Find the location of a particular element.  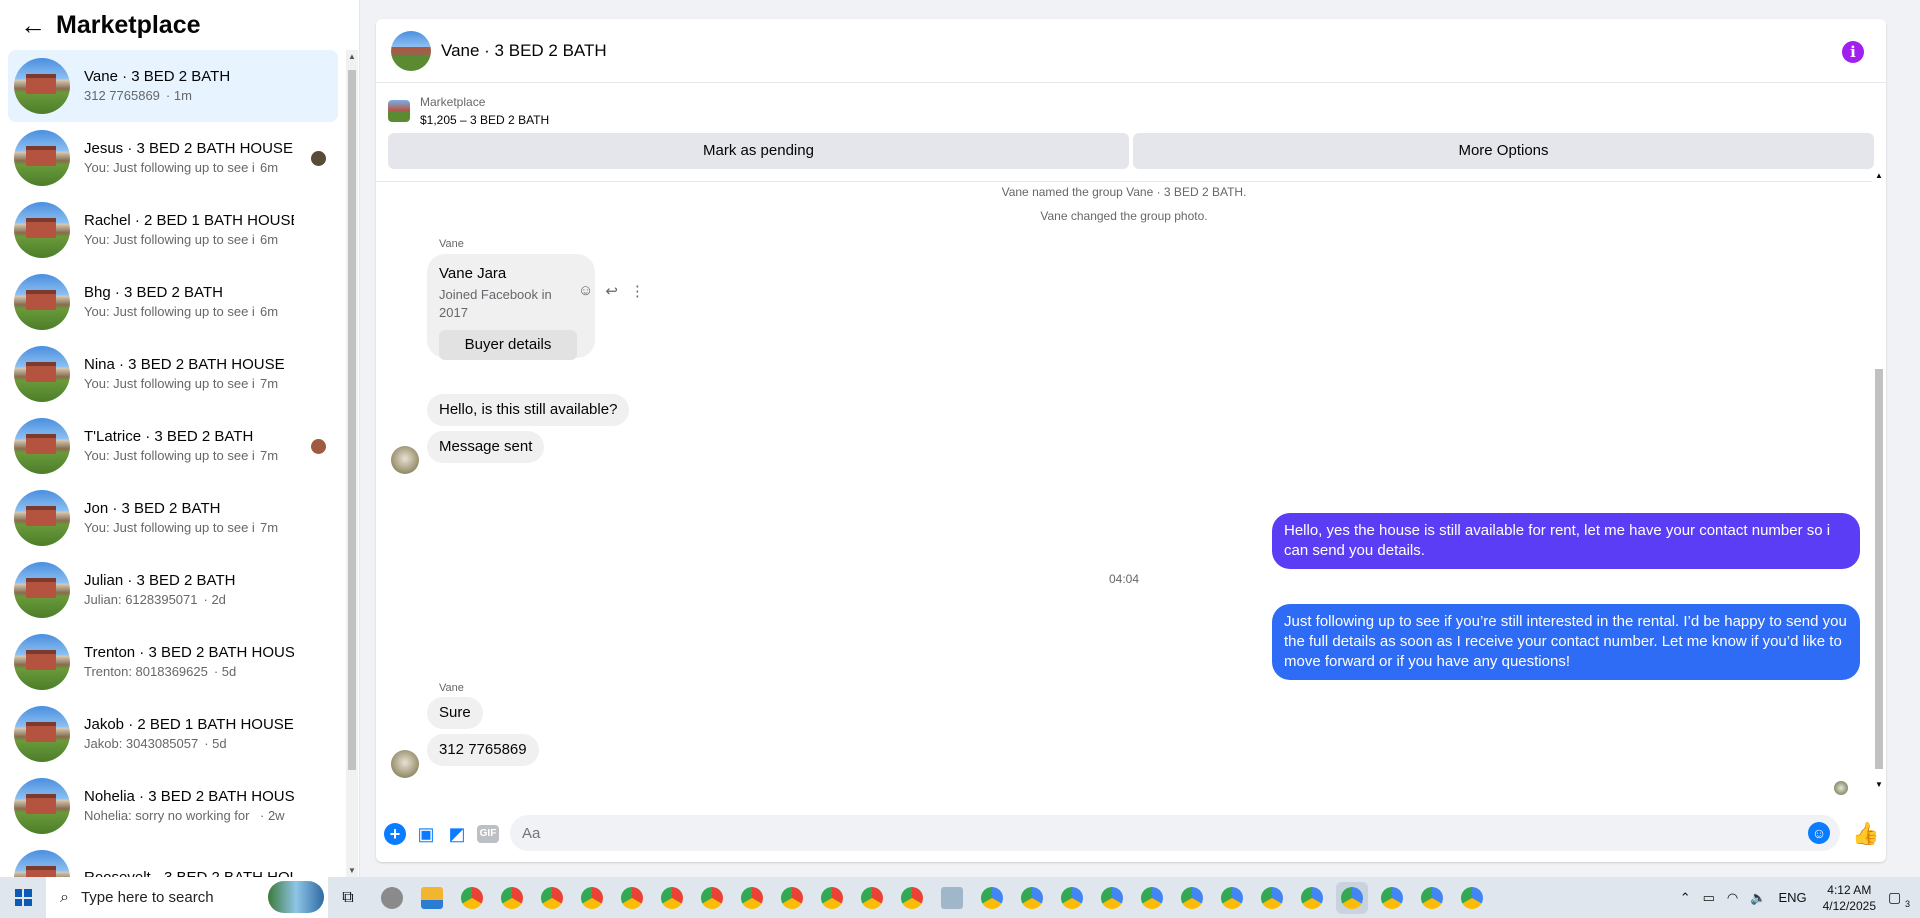

plus-icon: + is located at coordinates (395, 834).